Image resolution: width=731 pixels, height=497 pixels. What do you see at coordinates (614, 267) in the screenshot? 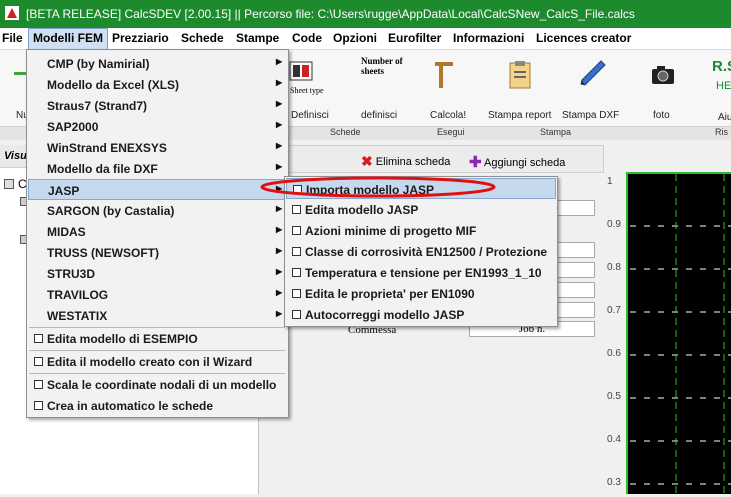
I see `y-tick: 0.8` at bounding box center [614, 267].